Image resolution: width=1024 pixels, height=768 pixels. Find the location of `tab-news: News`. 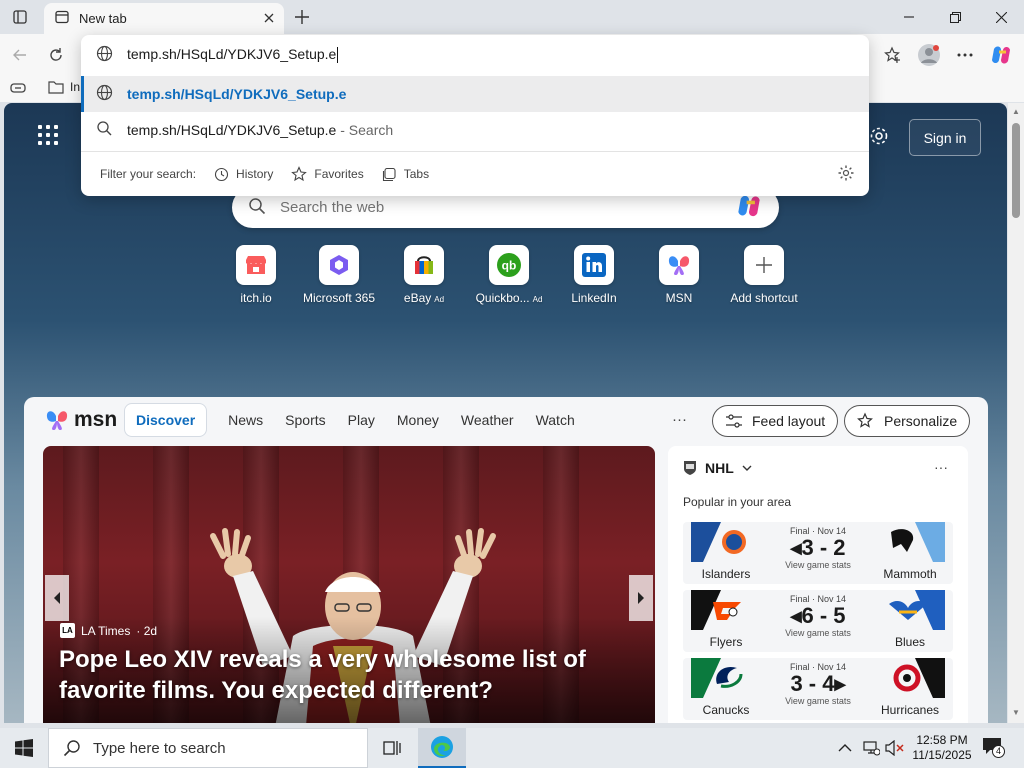

tab-news: News is located at coordinates (245, 420).